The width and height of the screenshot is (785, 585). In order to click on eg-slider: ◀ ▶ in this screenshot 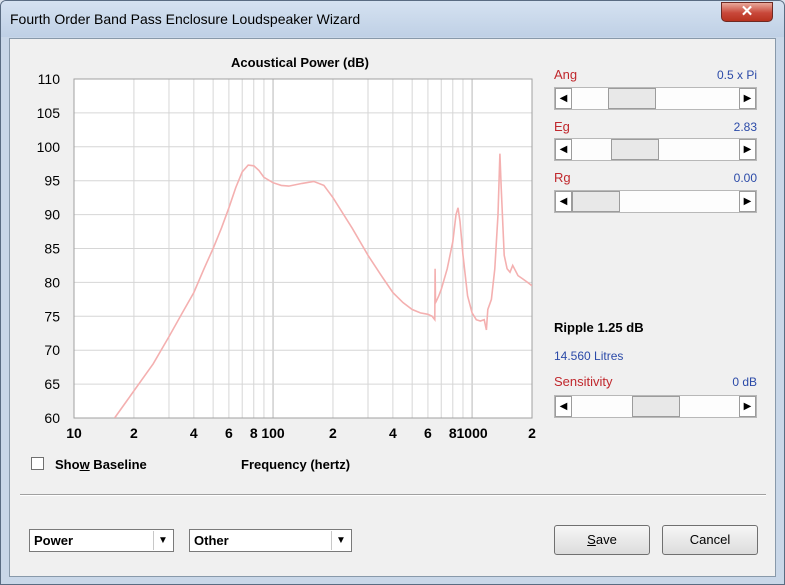, I will do `click(655, 149)`.